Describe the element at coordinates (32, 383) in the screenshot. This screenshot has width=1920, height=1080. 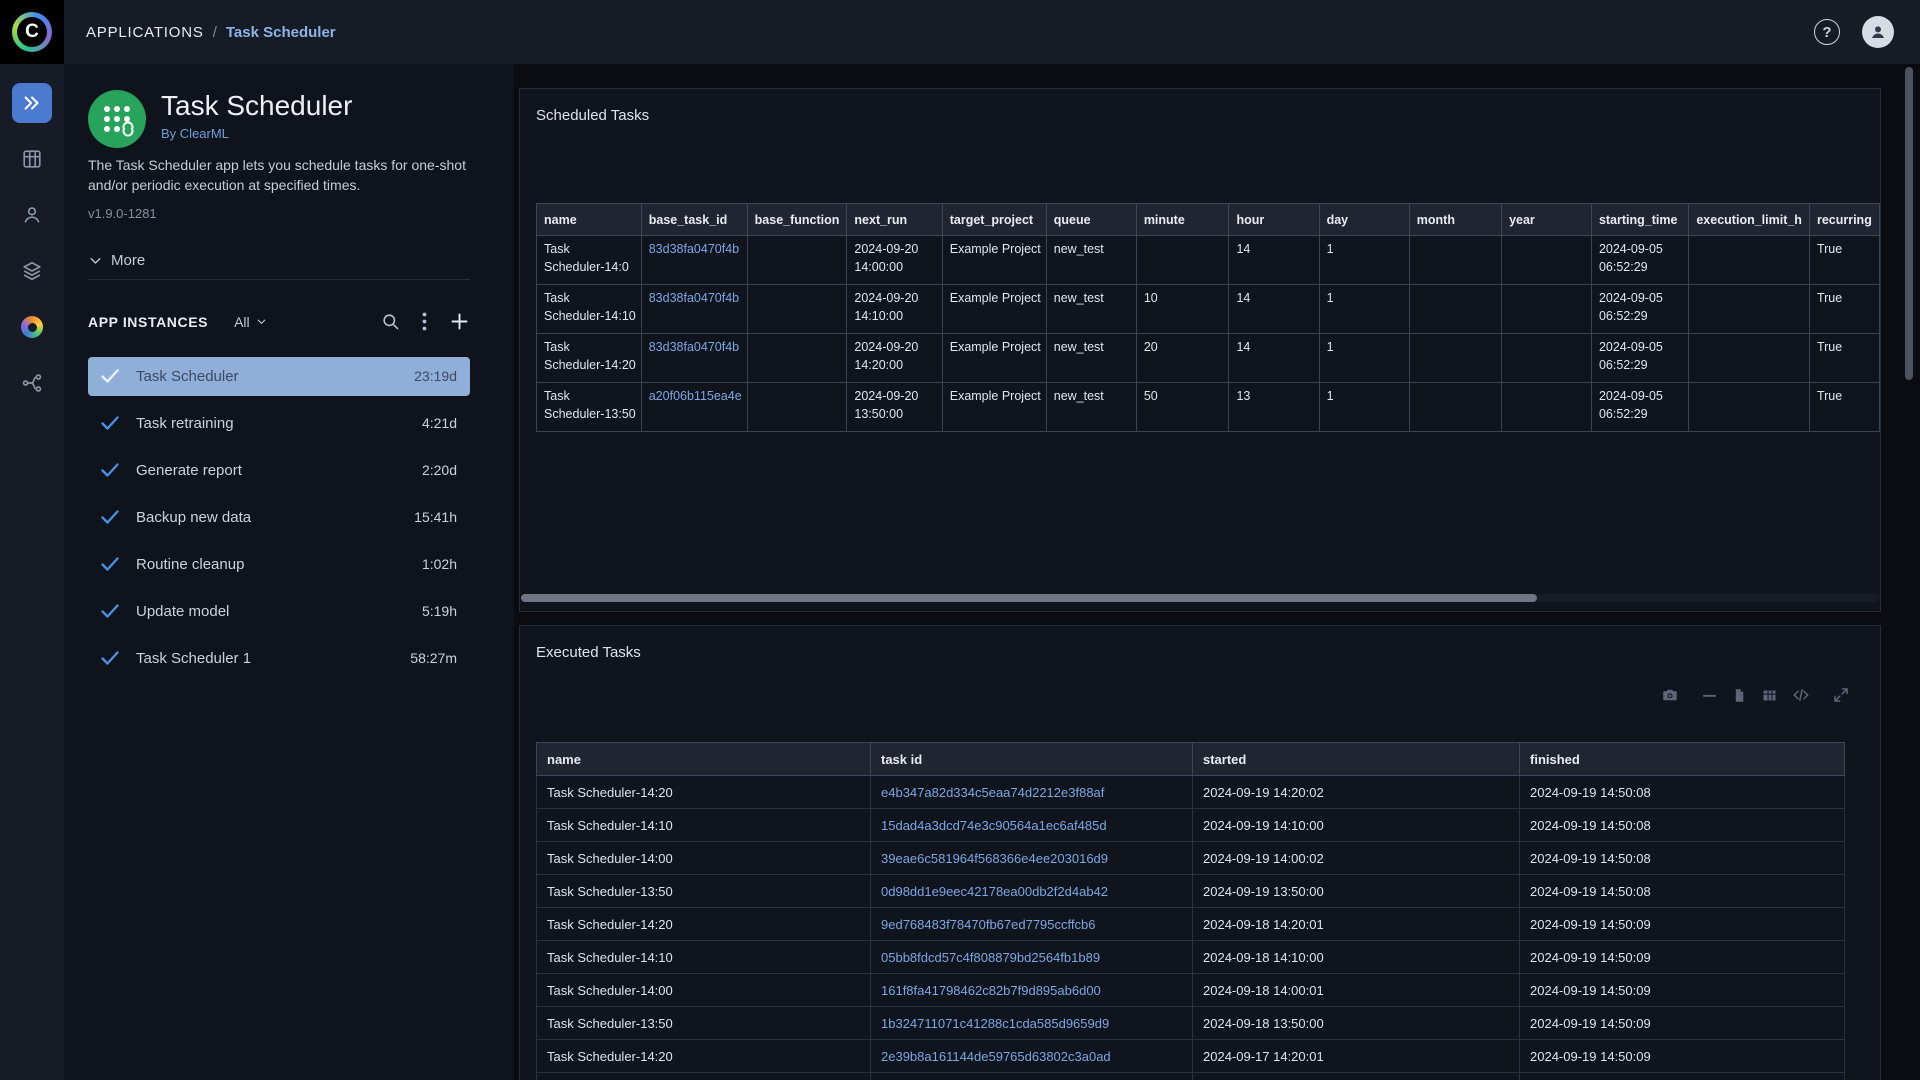
I see `pipelines-icon` at that location.